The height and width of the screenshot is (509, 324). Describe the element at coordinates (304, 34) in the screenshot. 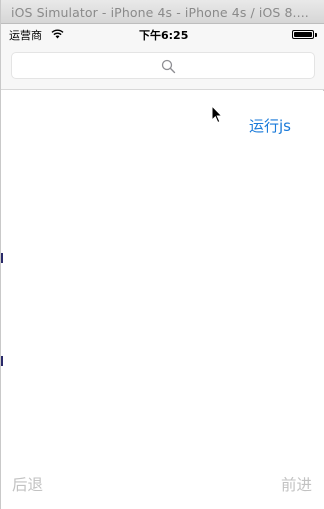

I see `battery-icon` at that location.